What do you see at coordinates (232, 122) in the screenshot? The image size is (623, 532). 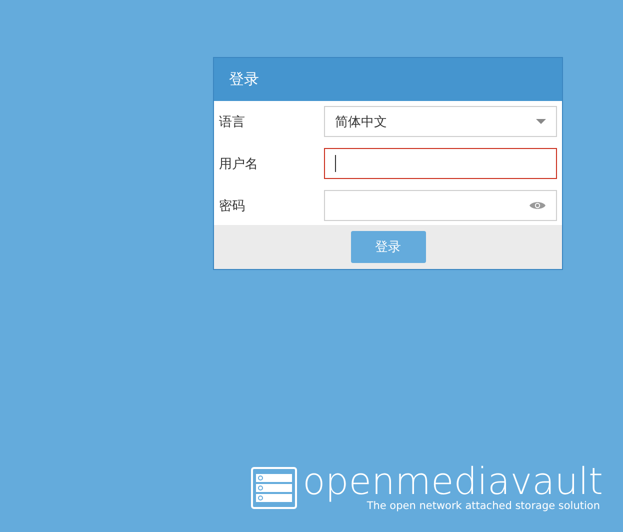 I see `field-label: 语言` at bounding box center [232, 122].